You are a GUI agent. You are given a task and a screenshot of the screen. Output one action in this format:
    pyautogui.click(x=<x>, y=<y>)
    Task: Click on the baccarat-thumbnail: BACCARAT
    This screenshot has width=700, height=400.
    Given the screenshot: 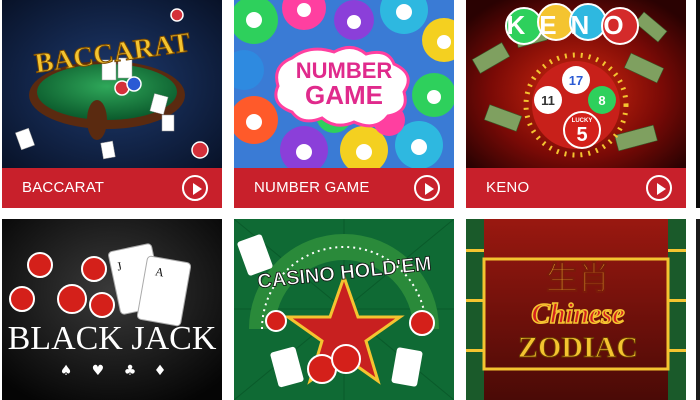 What is the action you would take?
    pyautogui.click(x=112, y=84)
    